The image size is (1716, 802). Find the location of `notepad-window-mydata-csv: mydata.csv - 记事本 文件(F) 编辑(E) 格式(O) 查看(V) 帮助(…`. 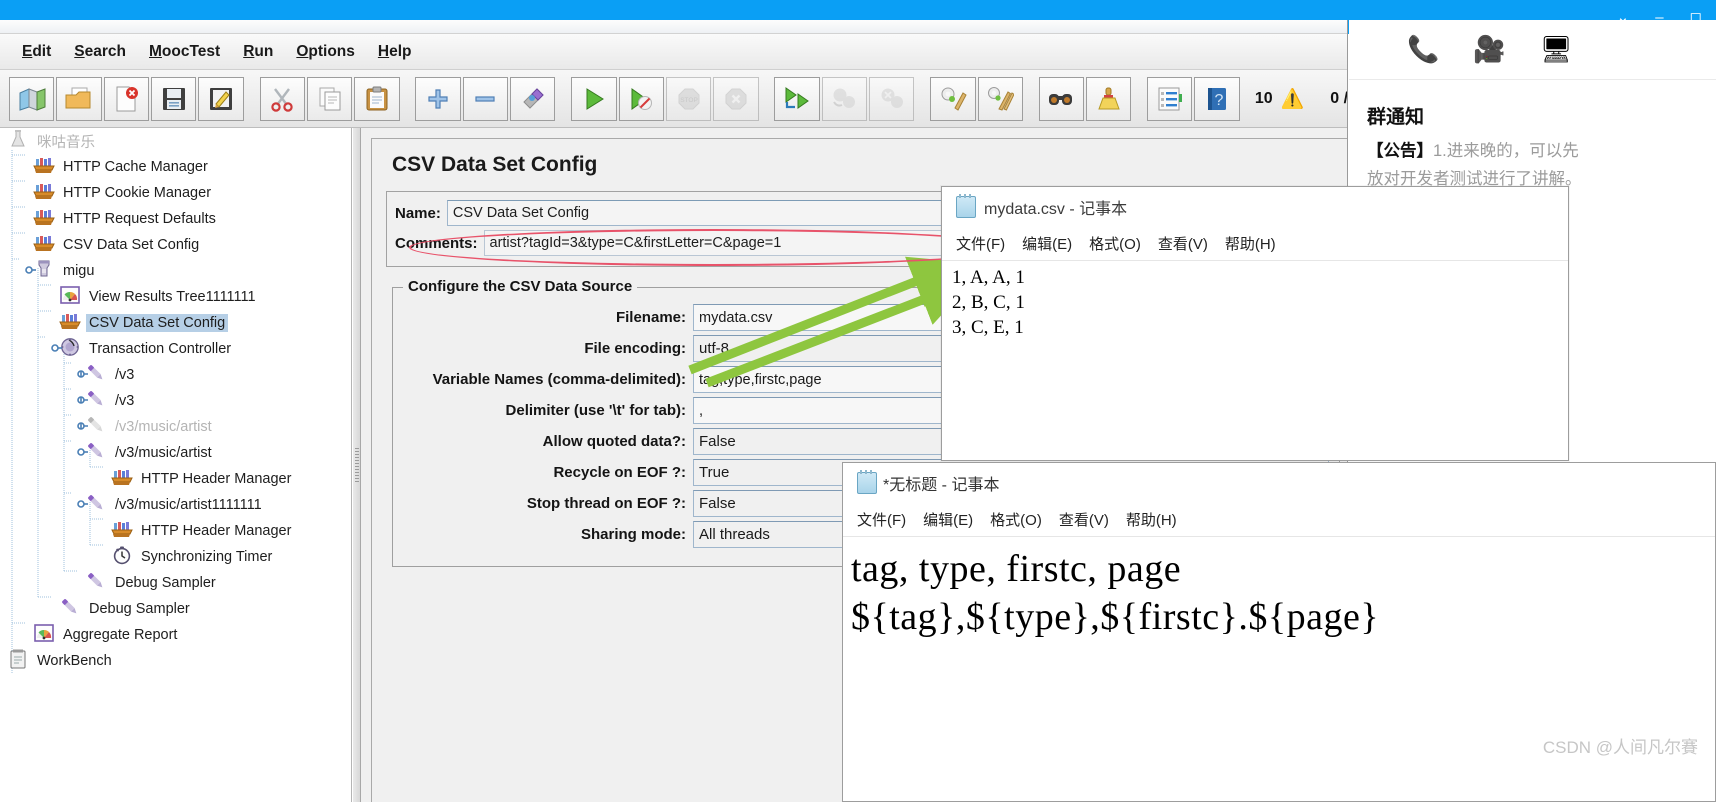

notepad-window-mydata-csv: mydata.csv - 记事本 文件(F) 编辑(E) 格式(O) 查看(V) 帮助(… is located at coordinates (1255, 323).